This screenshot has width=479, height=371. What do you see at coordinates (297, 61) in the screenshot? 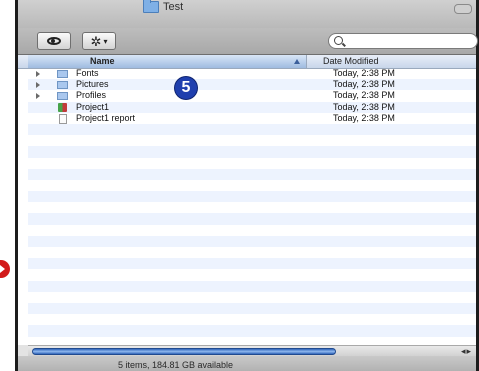
I see `sort-ascending-icon` at bounding box center [297, 61].